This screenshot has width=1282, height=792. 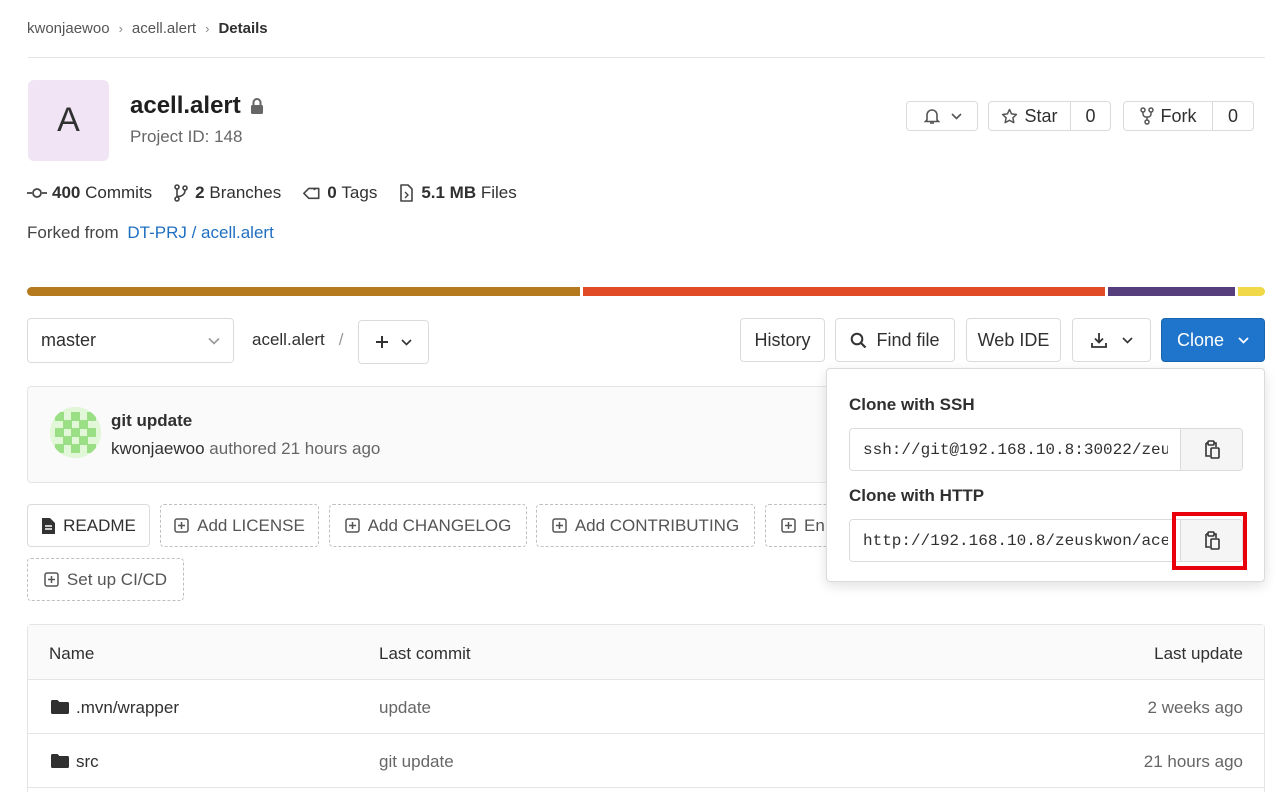 I want to click on breadcrumb: kwonjaewoo › acell.alert › Details, so click(x=147, y=28).